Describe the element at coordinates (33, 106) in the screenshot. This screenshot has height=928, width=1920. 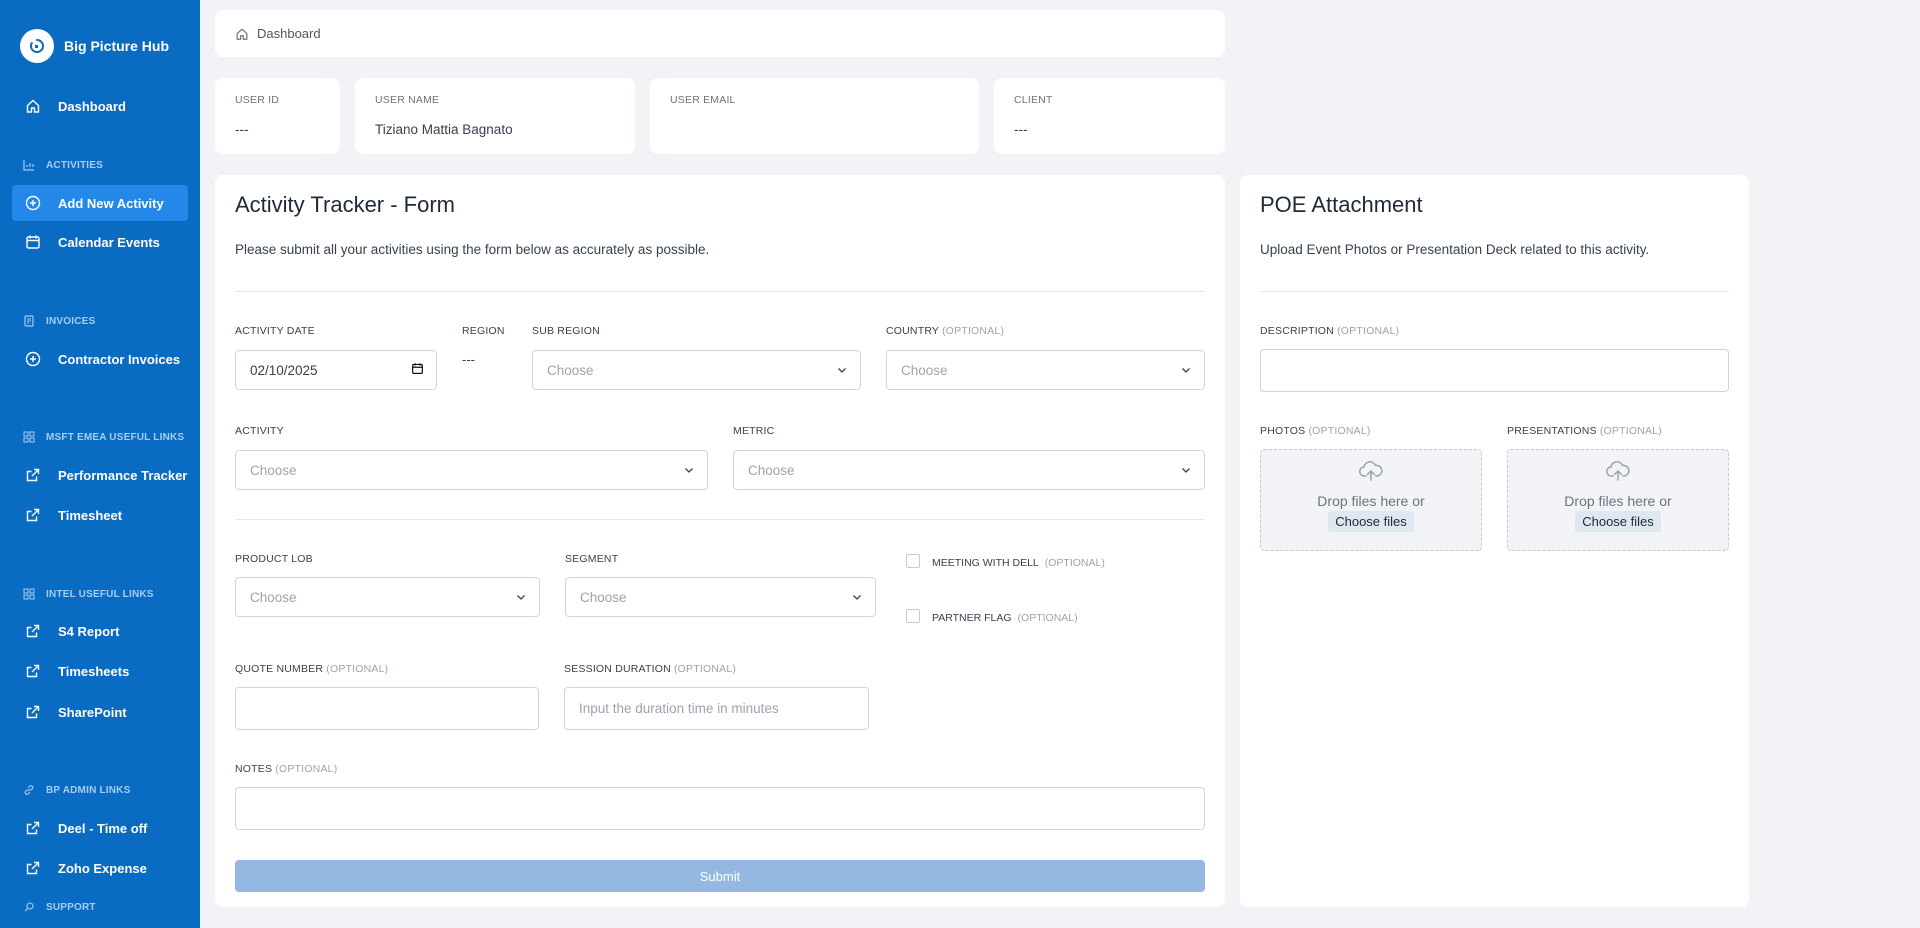
I see `home-icon` at that location.